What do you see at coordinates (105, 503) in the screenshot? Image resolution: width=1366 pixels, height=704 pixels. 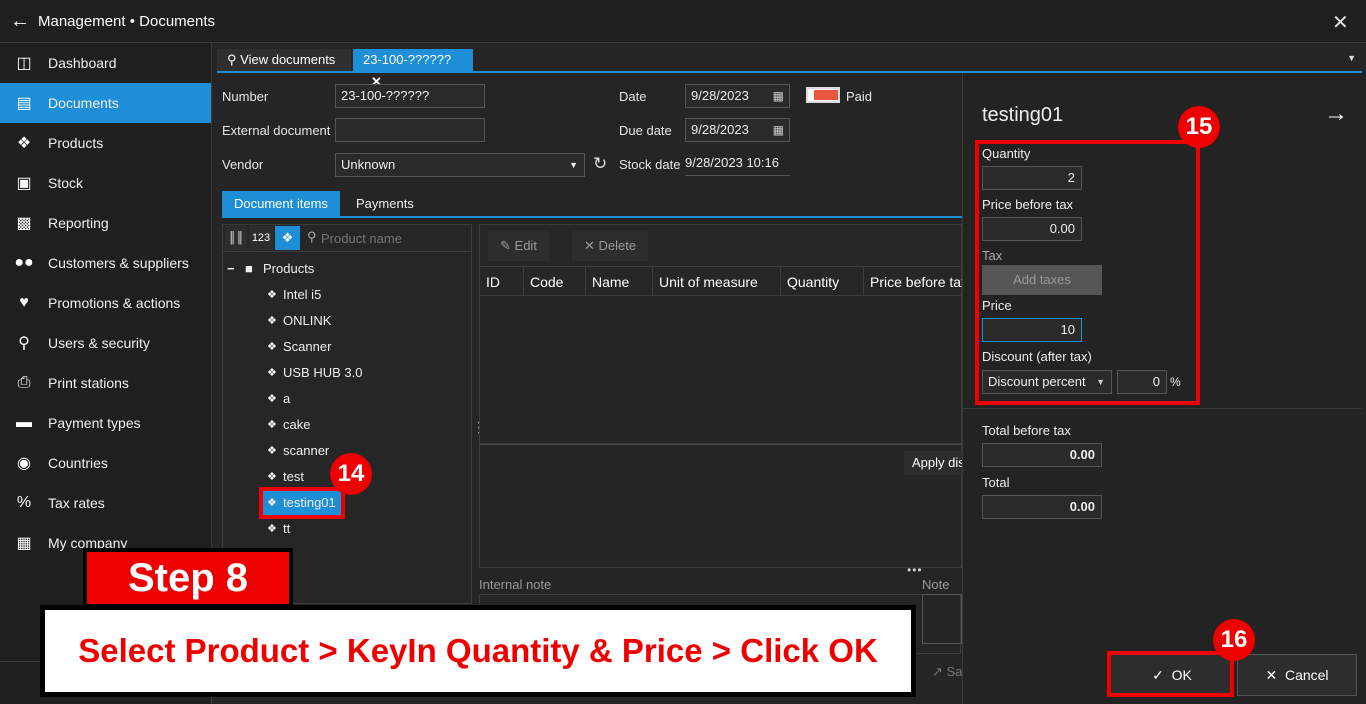 I see `sidebar-item-tax-rates: % Tax rates` at bounding box center [105, 503].